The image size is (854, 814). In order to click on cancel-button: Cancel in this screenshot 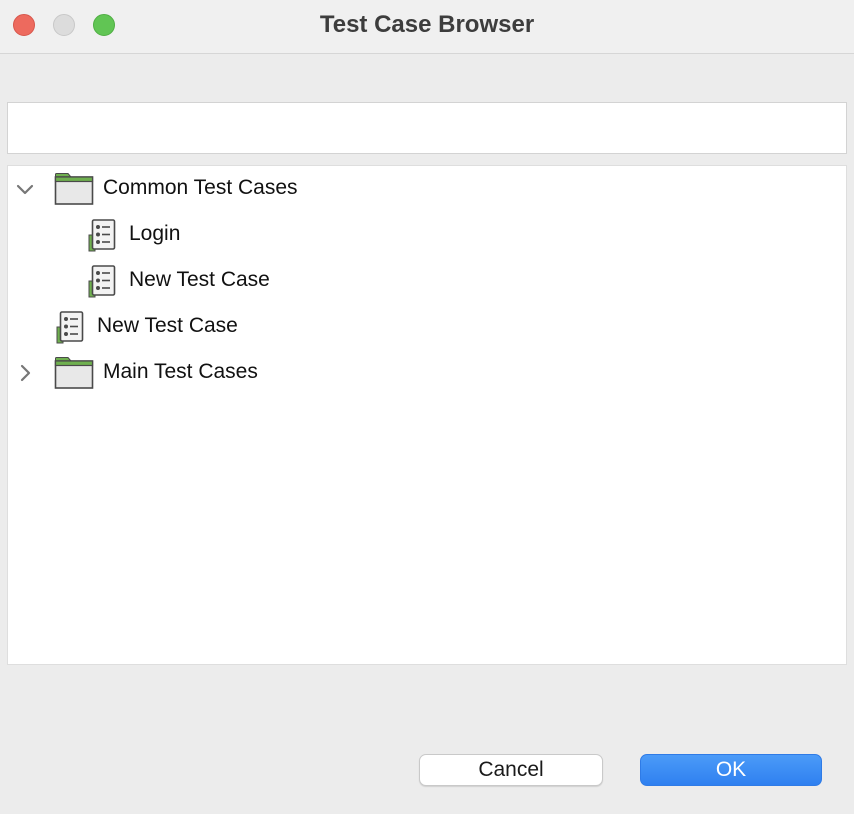, I will do `click(511, 770)`.